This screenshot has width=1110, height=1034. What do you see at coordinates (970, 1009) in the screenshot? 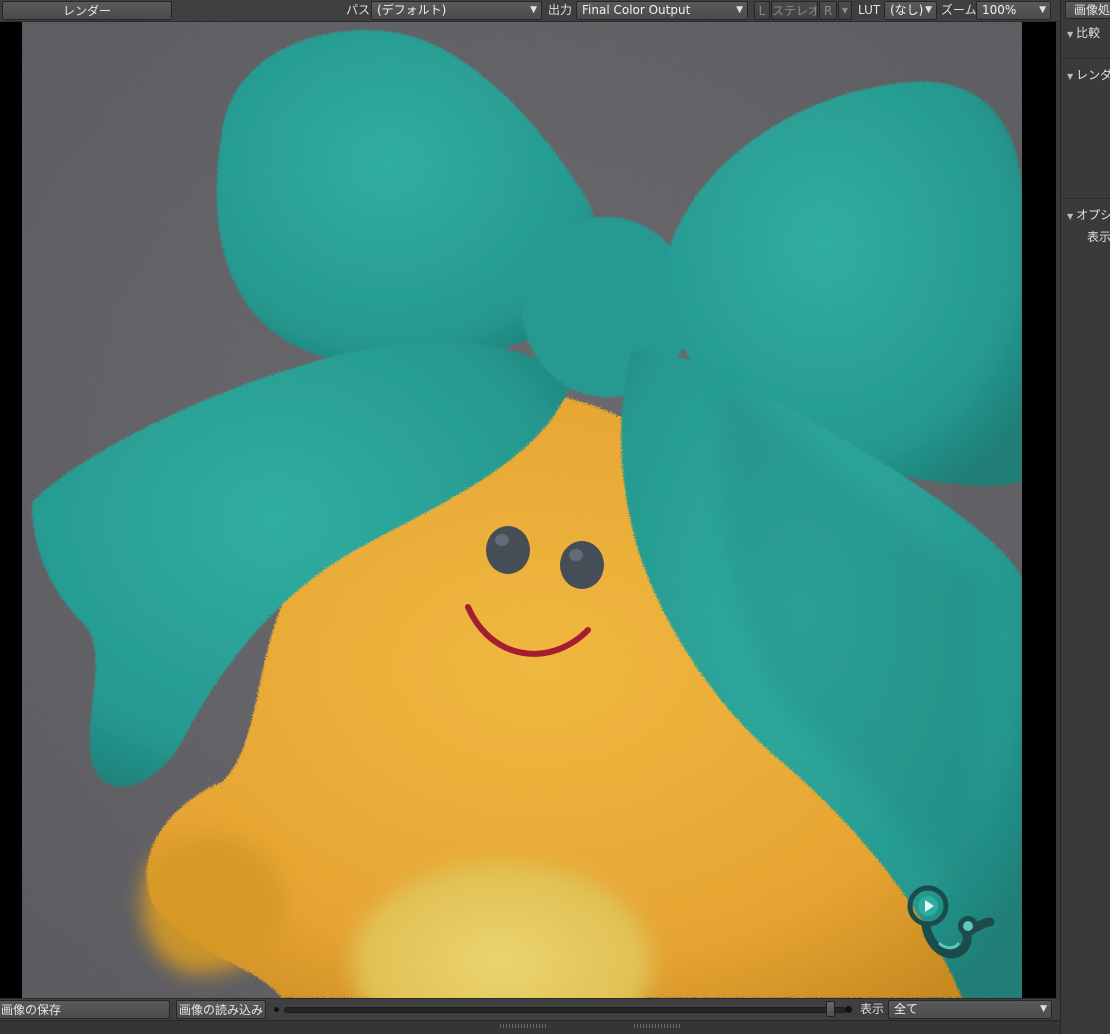
I see `display-dropdown: 全て ▼` at bounding box center [970, 1009].